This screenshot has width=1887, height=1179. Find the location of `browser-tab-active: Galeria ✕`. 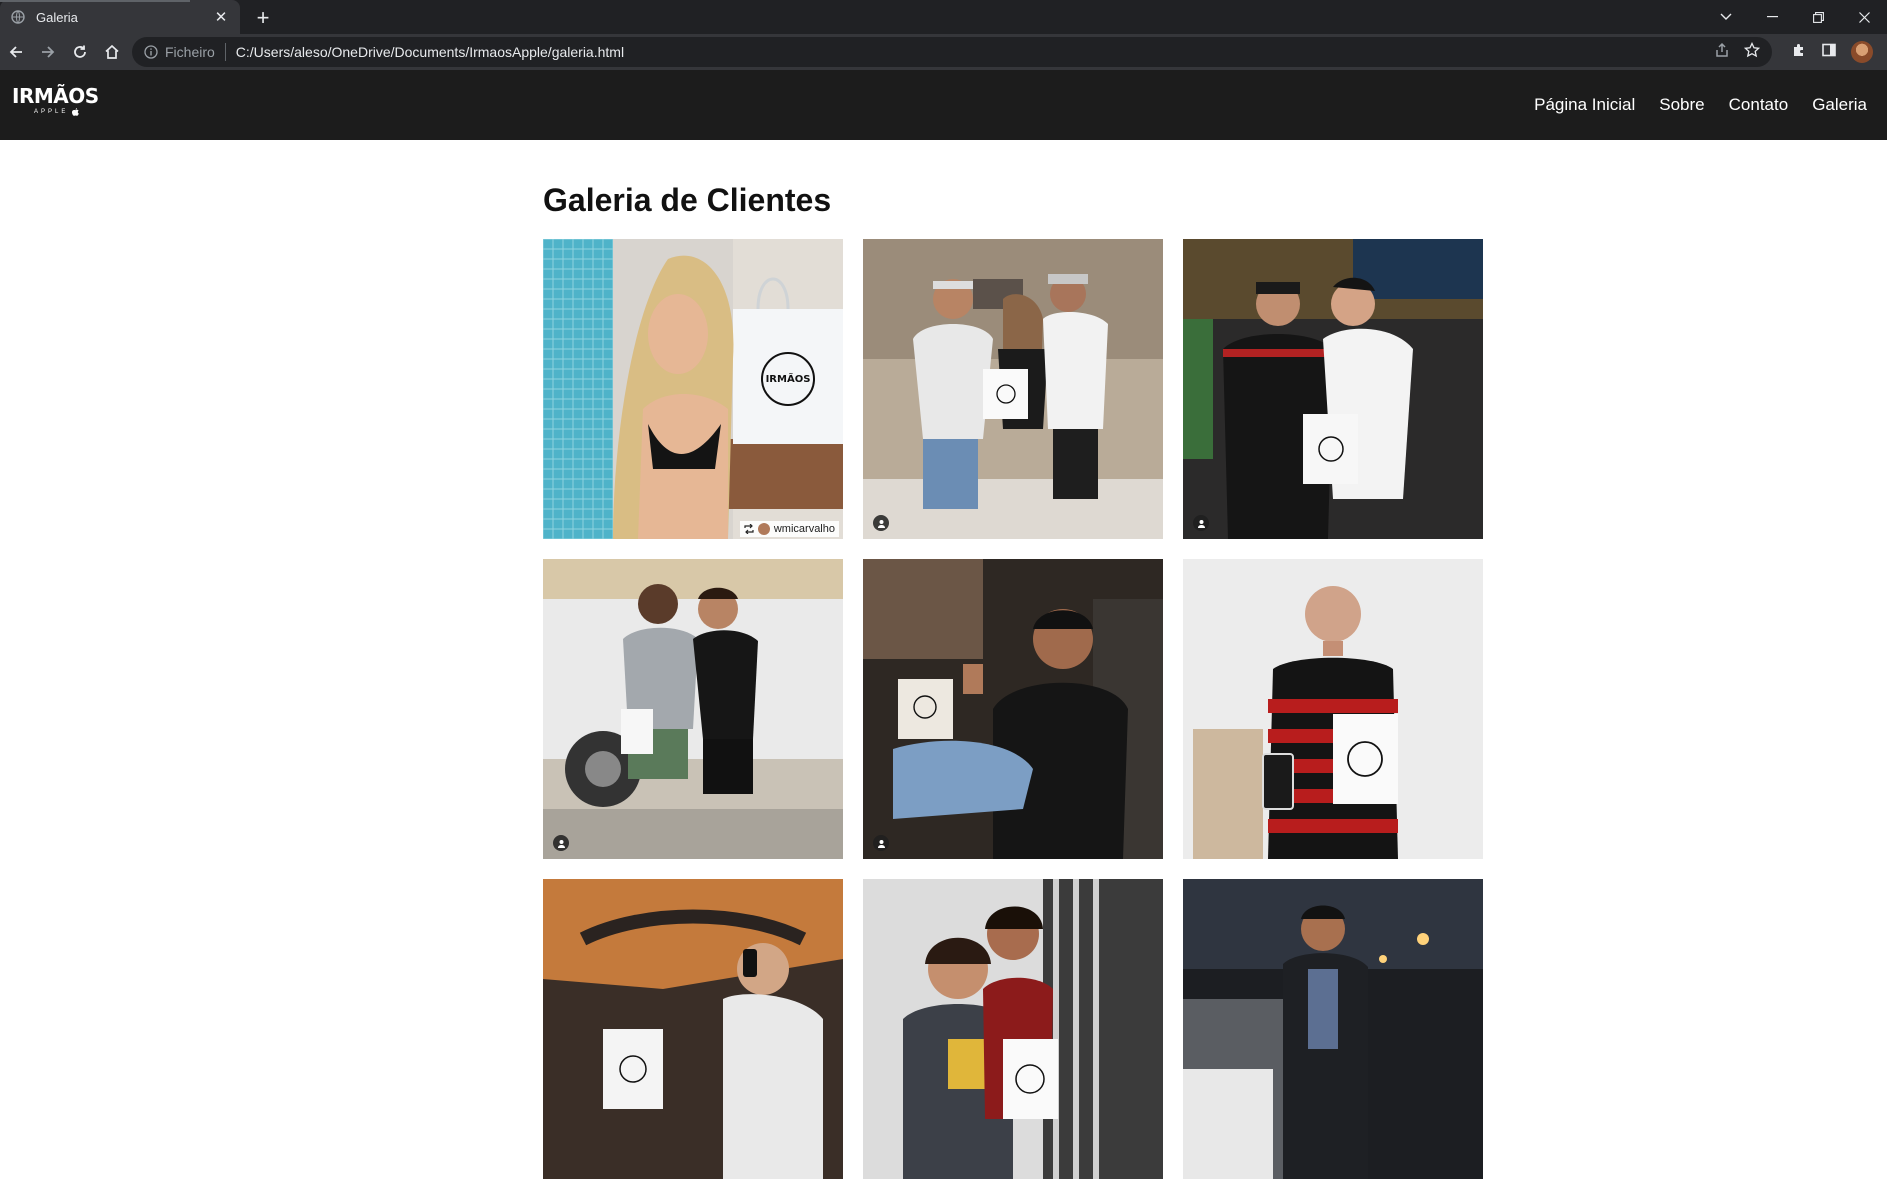

browser-tab-active: Galeria ✕ is located at coordinates (120, 17).